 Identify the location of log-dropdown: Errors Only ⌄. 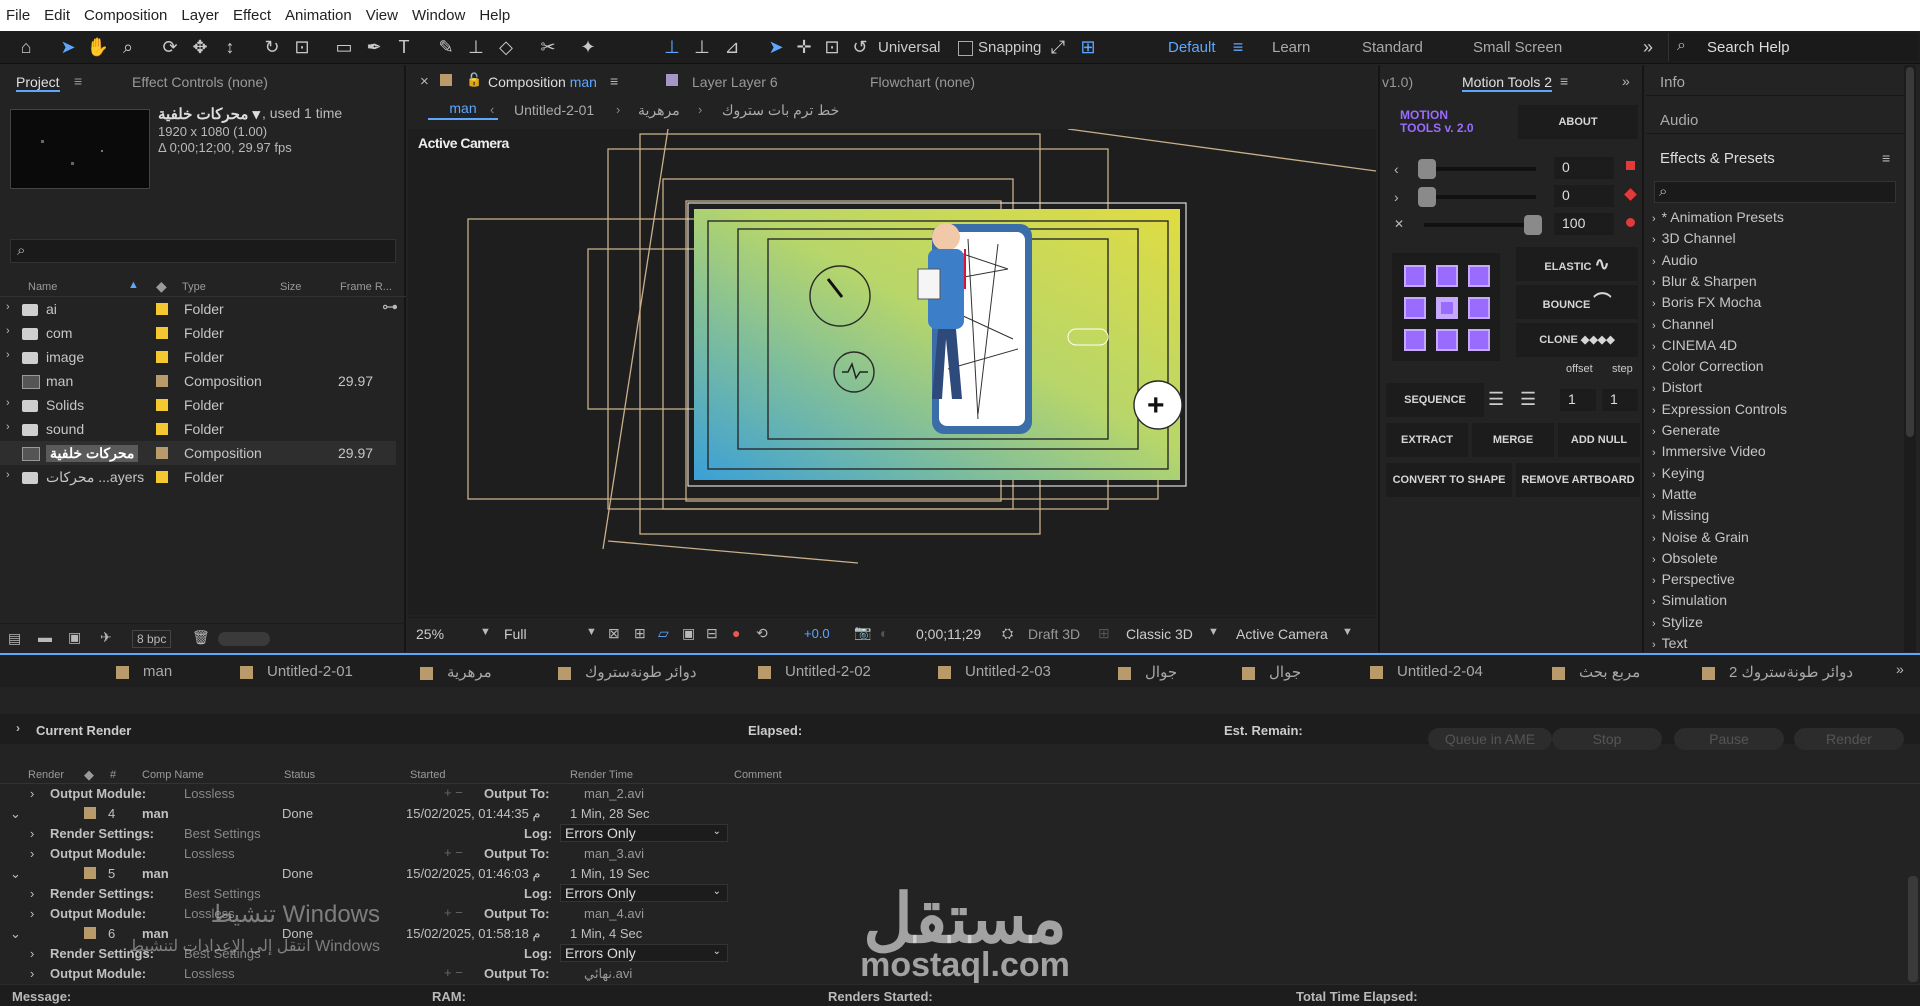
(644, 953).